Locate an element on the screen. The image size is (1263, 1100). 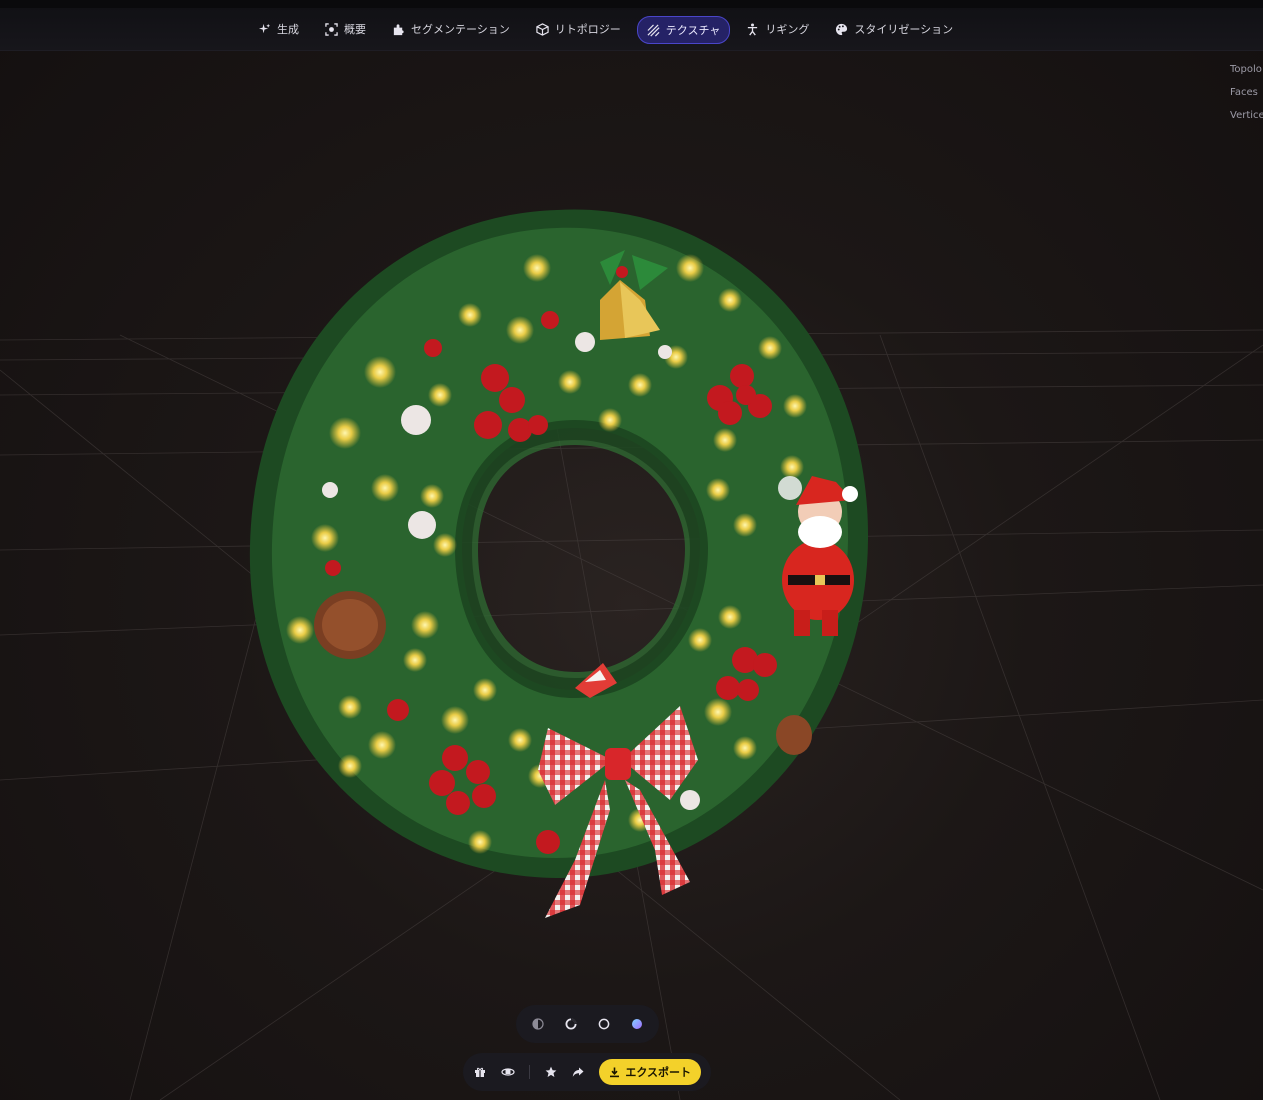
tab-rigging: リギング is located at coordinates (777, 29).